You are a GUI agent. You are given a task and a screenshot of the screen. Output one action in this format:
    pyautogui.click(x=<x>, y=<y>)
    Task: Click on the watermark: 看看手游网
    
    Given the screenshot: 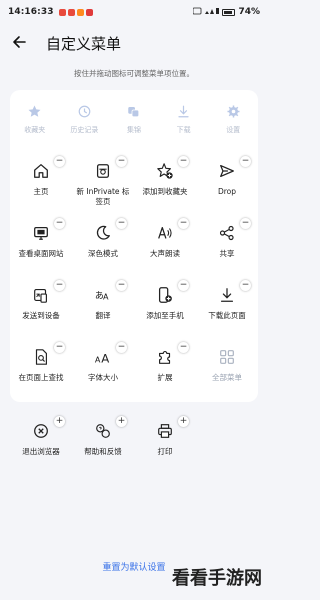 What is the action you would take?
    pyautogui.click(x=217, y=578)
    